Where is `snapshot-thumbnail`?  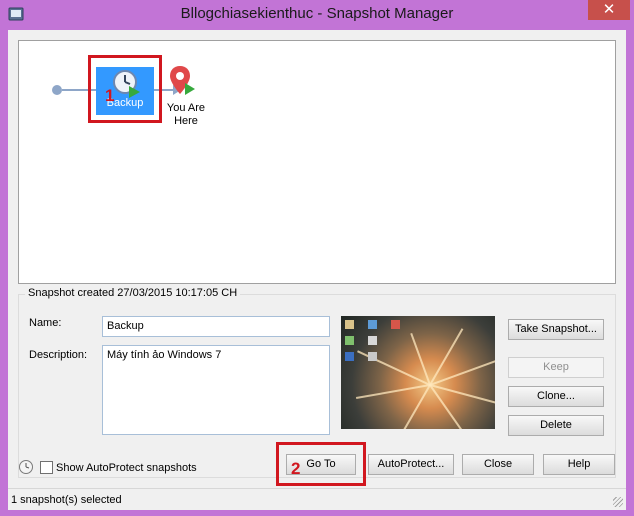 snapshot-thumbnail is located at coordinates (418, 372).